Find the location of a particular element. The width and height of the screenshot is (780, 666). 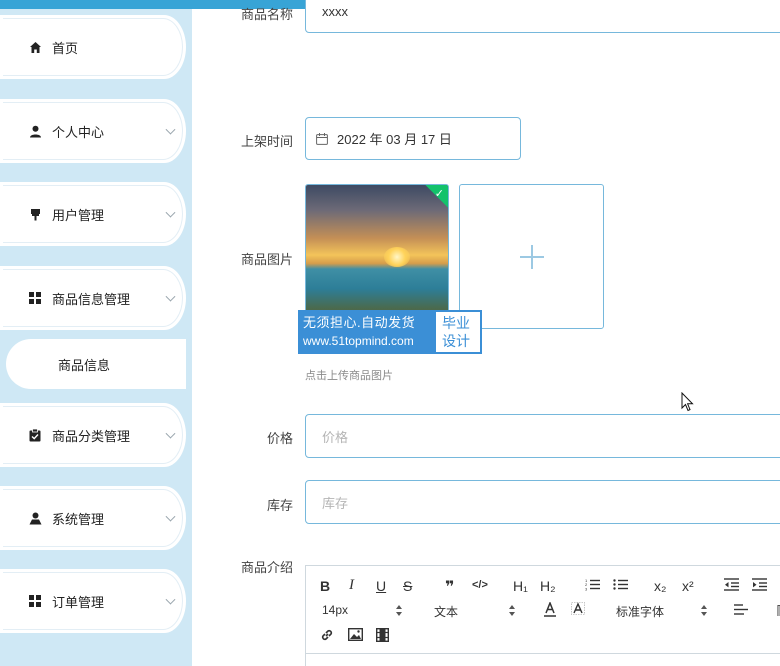

price-input: 价格 is located at coordinates (542, 436).